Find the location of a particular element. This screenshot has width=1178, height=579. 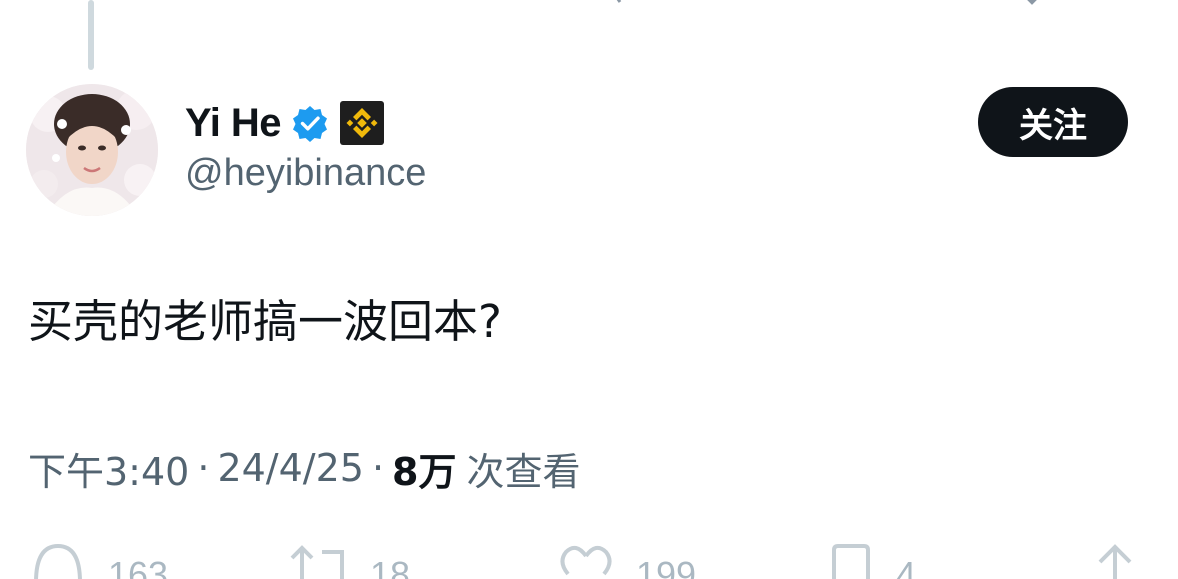

thread-connector-line is located at coordinates (91, 35).